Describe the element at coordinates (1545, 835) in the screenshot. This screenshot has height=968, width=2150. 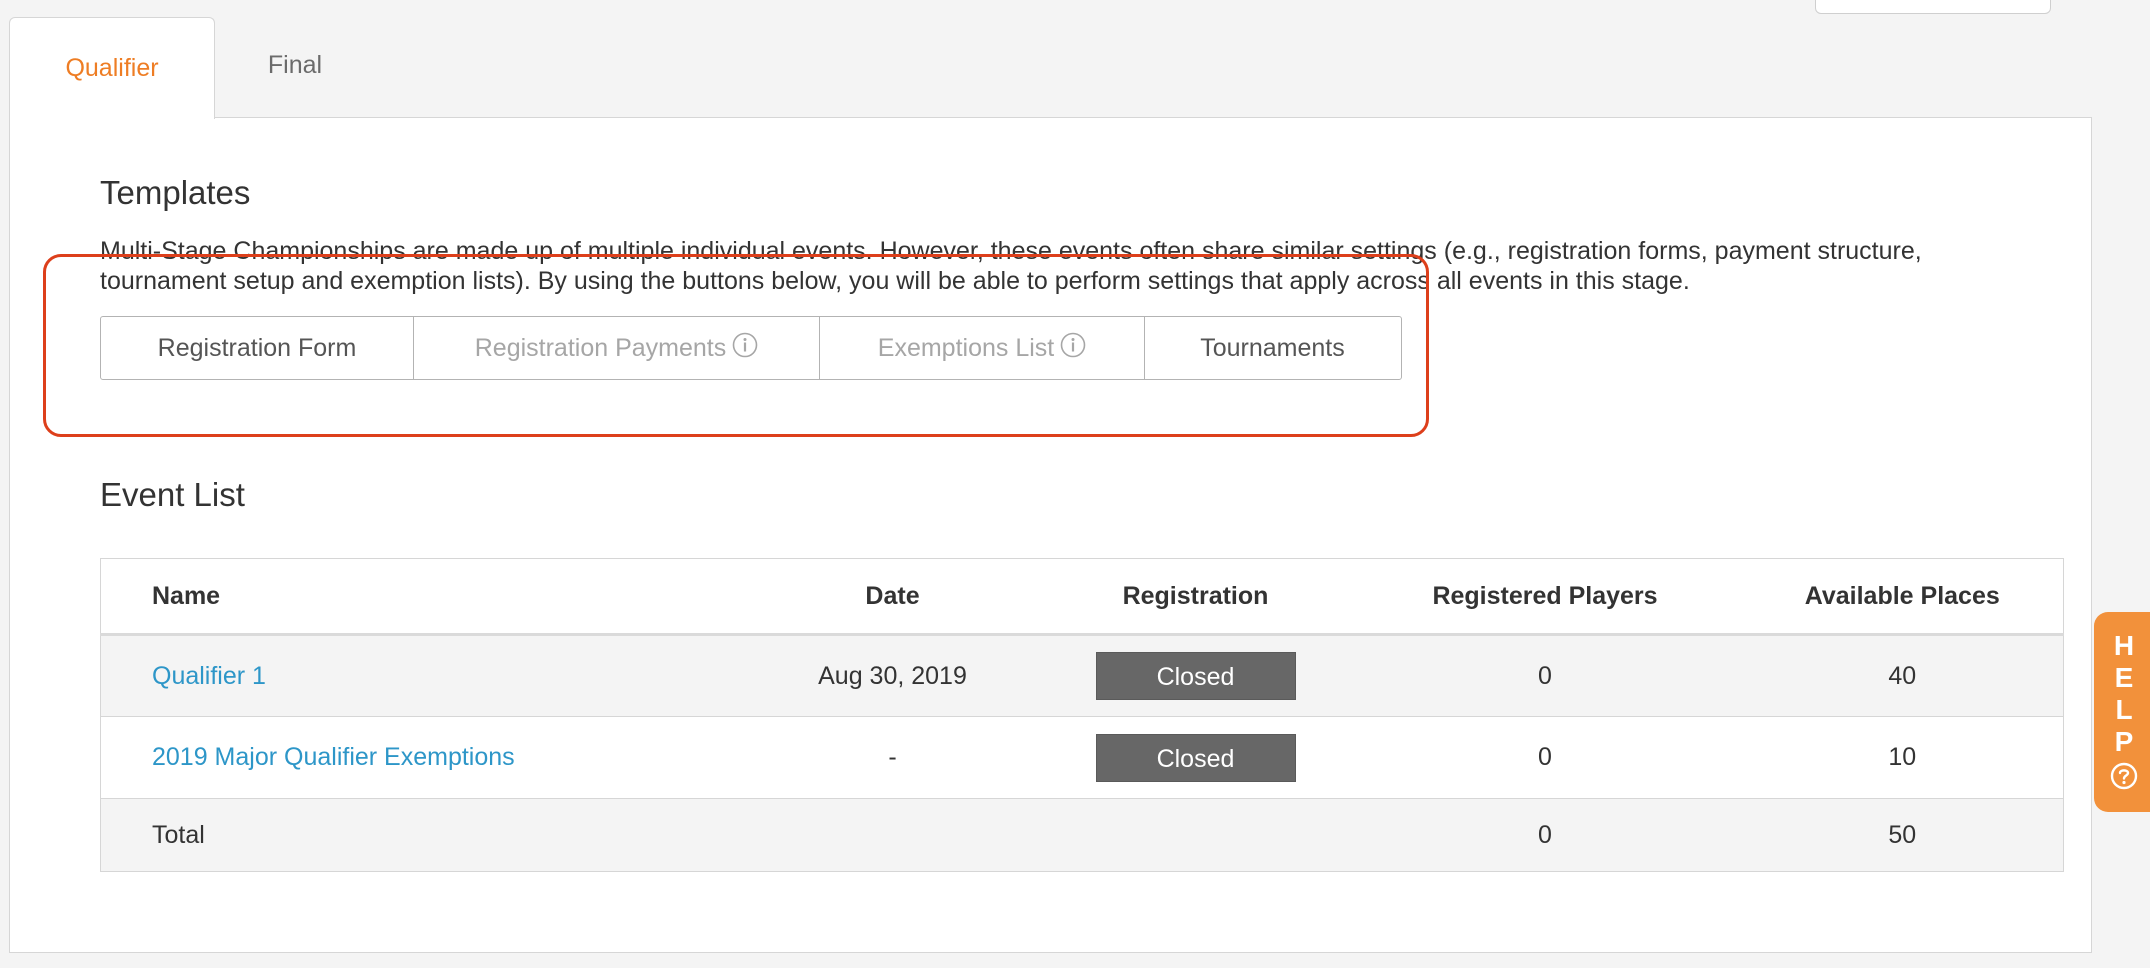
I see `total-registered-players: 0` at that location.